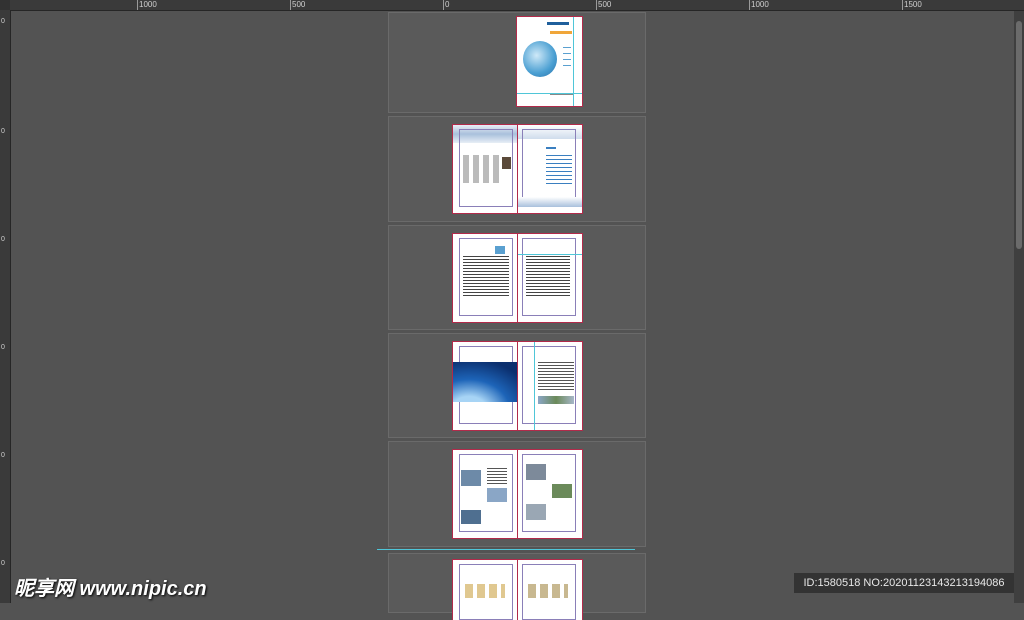  I want to click on portrait-photo, so click(506, 163).